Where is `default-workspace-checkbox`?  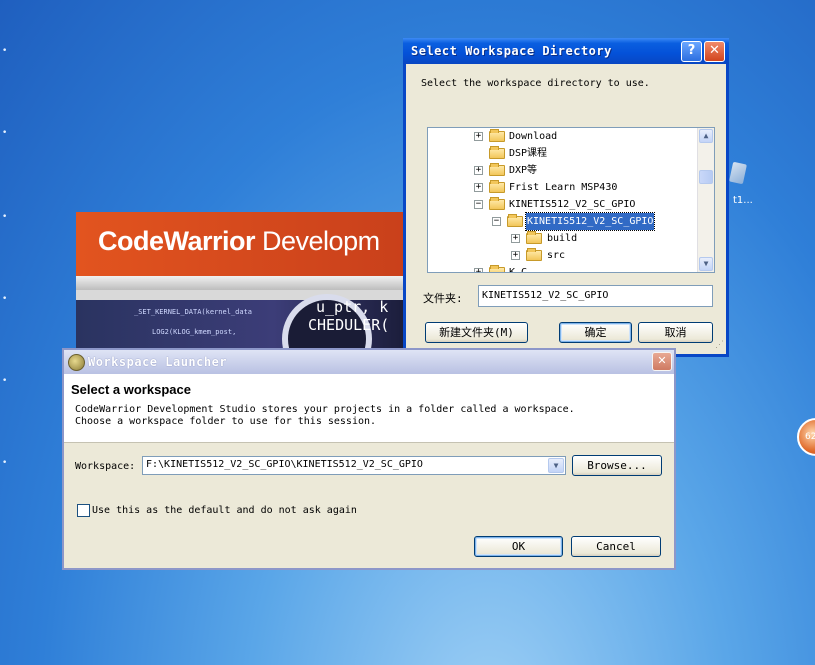
default-workspace-checkbox is located at coordinates (83, 510).